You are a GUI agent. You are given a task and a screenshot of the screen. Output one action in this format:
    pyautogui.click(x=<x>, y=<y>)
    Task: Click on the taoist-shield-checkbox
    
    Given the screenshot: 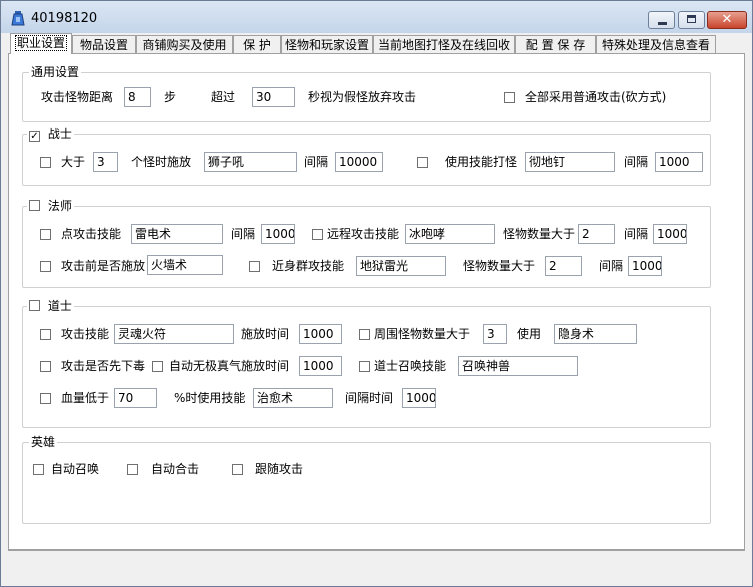 What is the action you would take?
    pyautogui.click(x=157, y=366)
    